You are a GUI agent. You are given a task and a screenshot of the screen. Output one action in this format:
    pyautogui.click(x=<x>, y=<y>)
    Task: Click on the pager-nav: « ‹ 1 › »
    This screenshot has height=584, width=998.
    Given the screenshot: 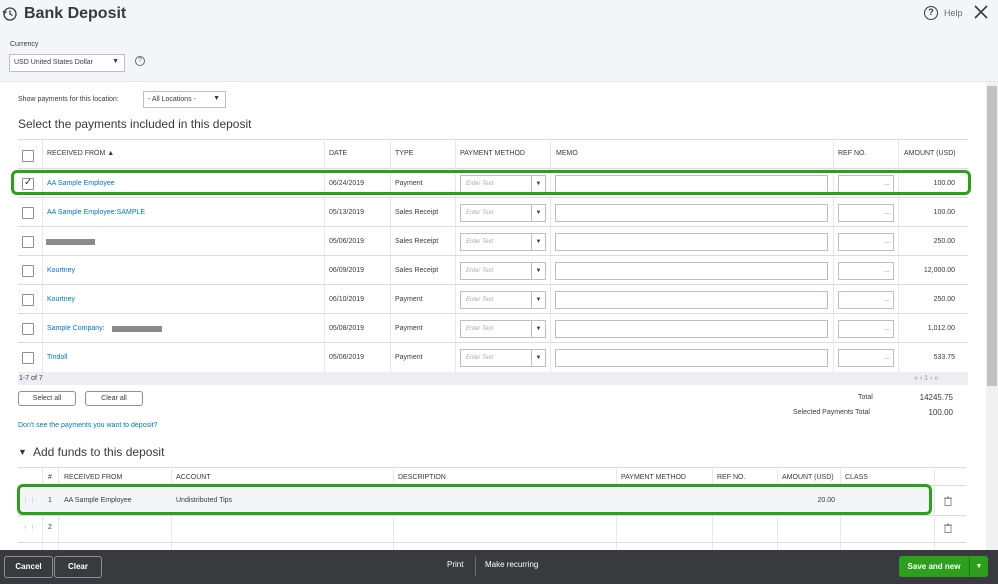 What is the action you would take?
    pyautogui.click(x=926, y=378)
    